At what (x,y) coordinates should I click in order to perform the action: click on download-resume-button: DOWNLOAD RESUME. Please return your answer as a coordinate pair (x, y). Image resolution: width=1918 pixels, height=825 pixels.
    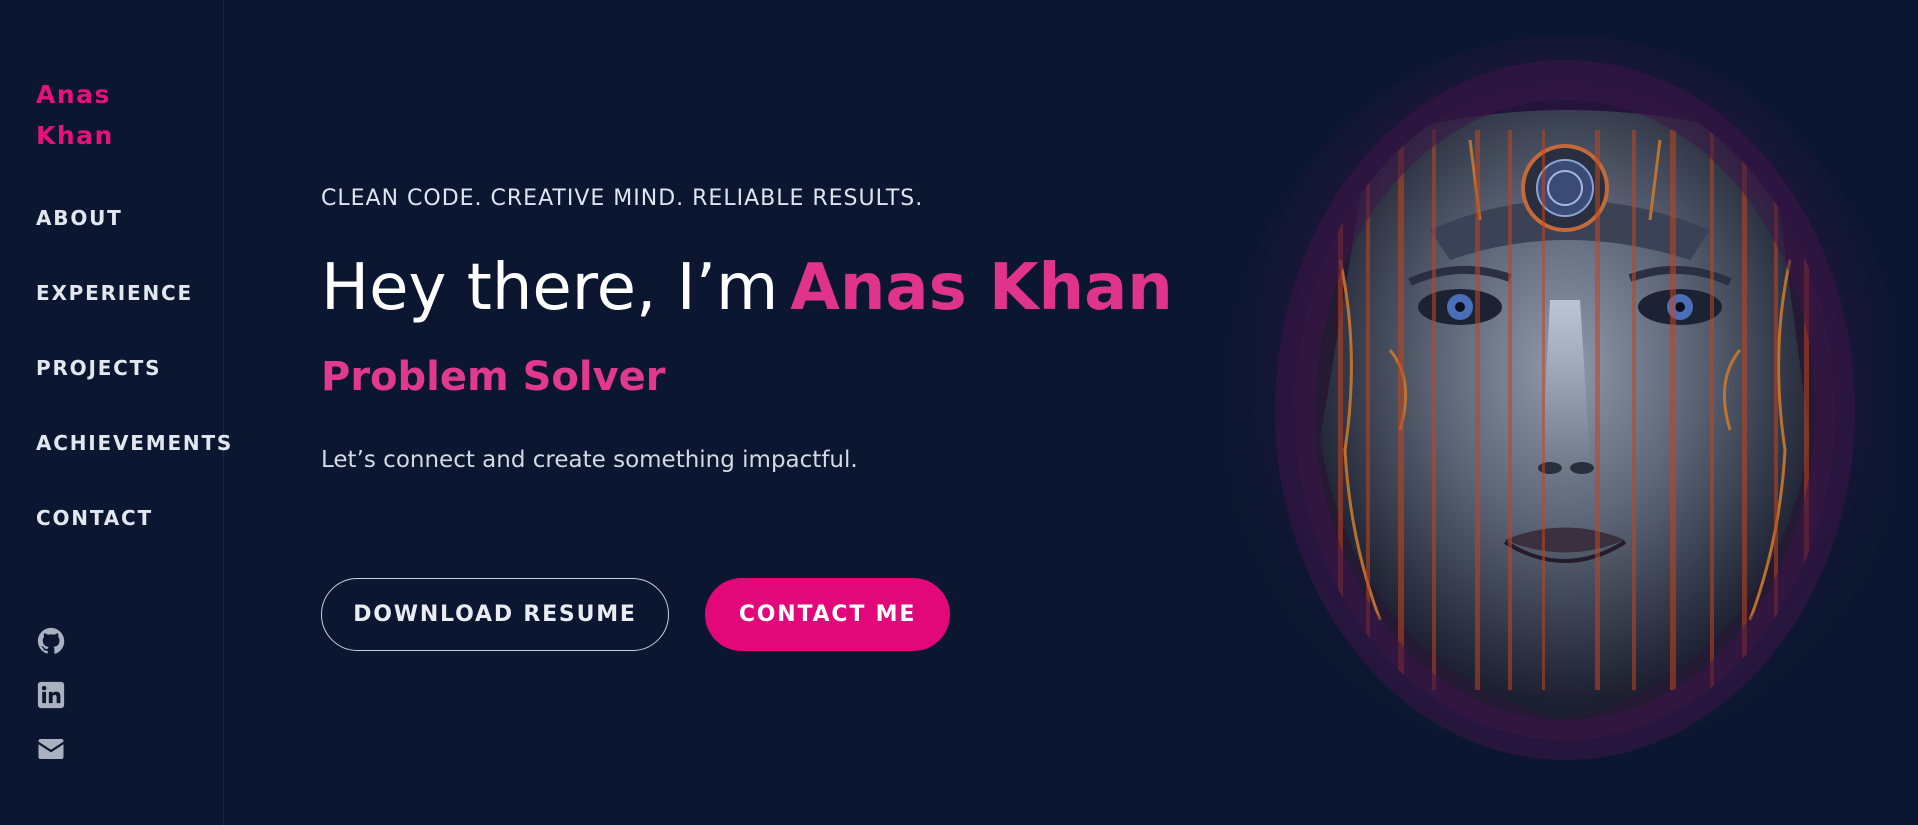
    Looking at the image, I should click on (495, 614).